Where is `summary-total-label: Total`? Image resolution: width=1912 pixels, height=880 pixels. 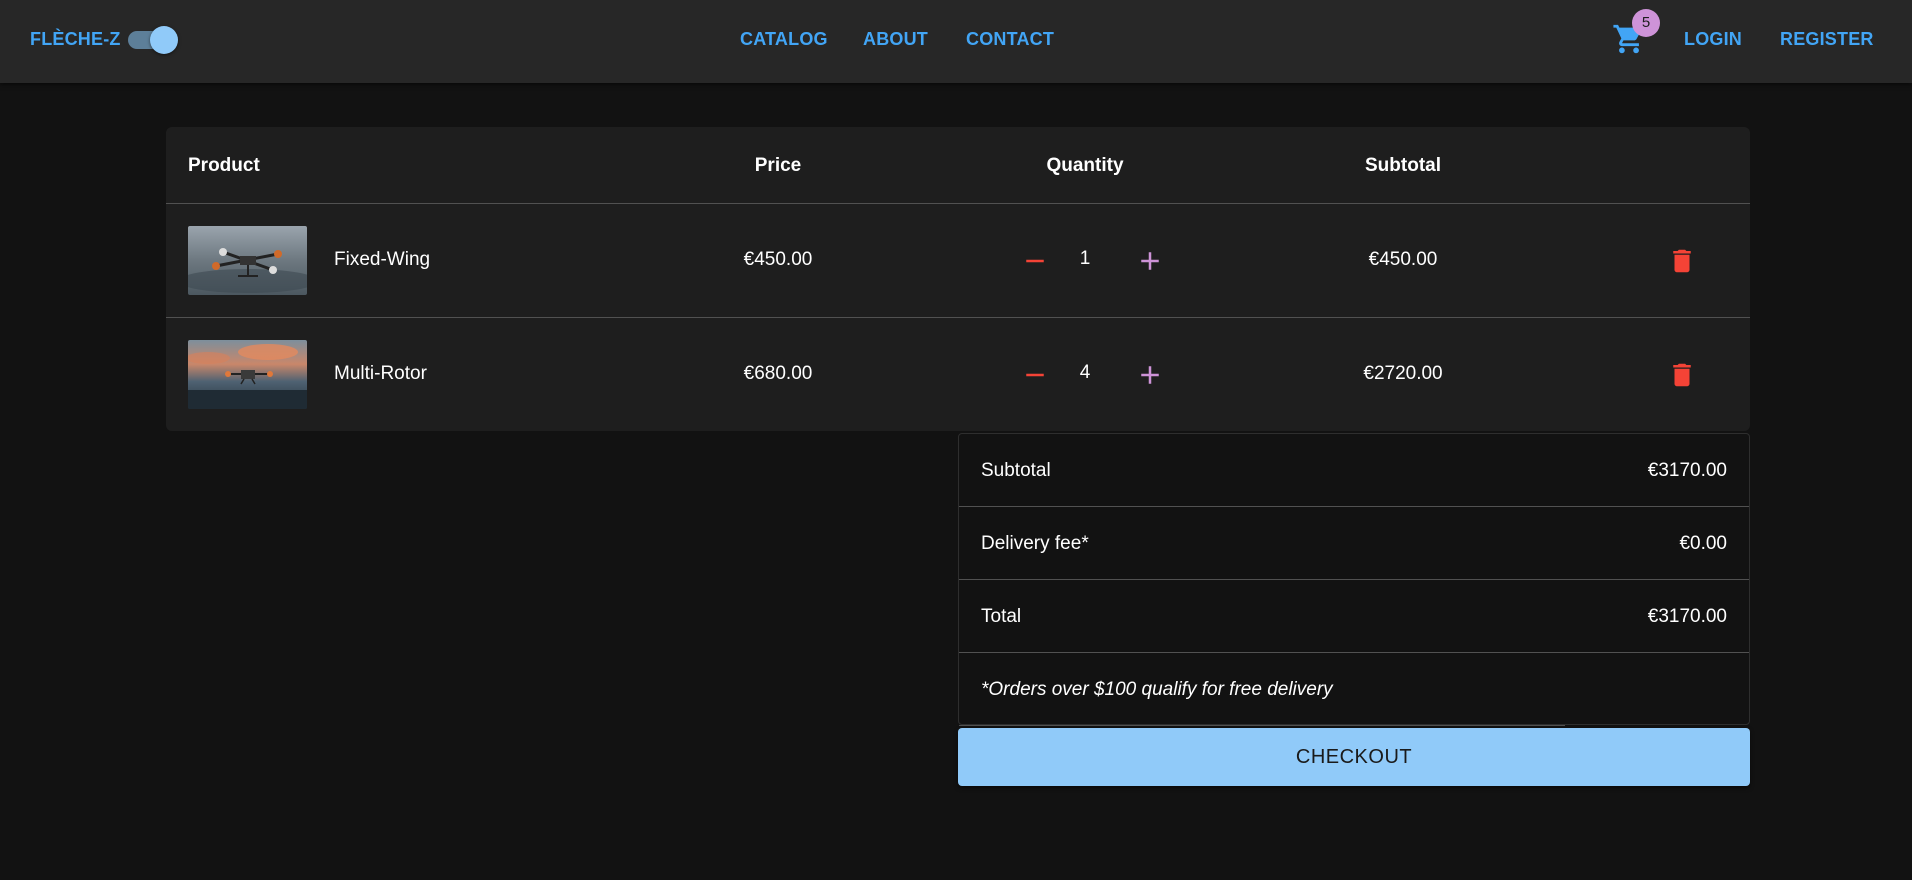
summary-total-label: Total is located at coordinates (1001, 616).